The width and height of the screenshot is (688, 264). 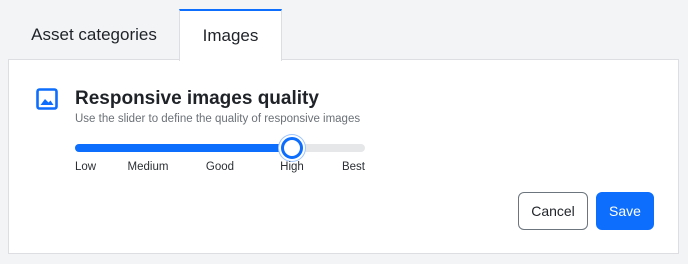 I want to click on slider-label-good: Good, so click(x=220, y=167).